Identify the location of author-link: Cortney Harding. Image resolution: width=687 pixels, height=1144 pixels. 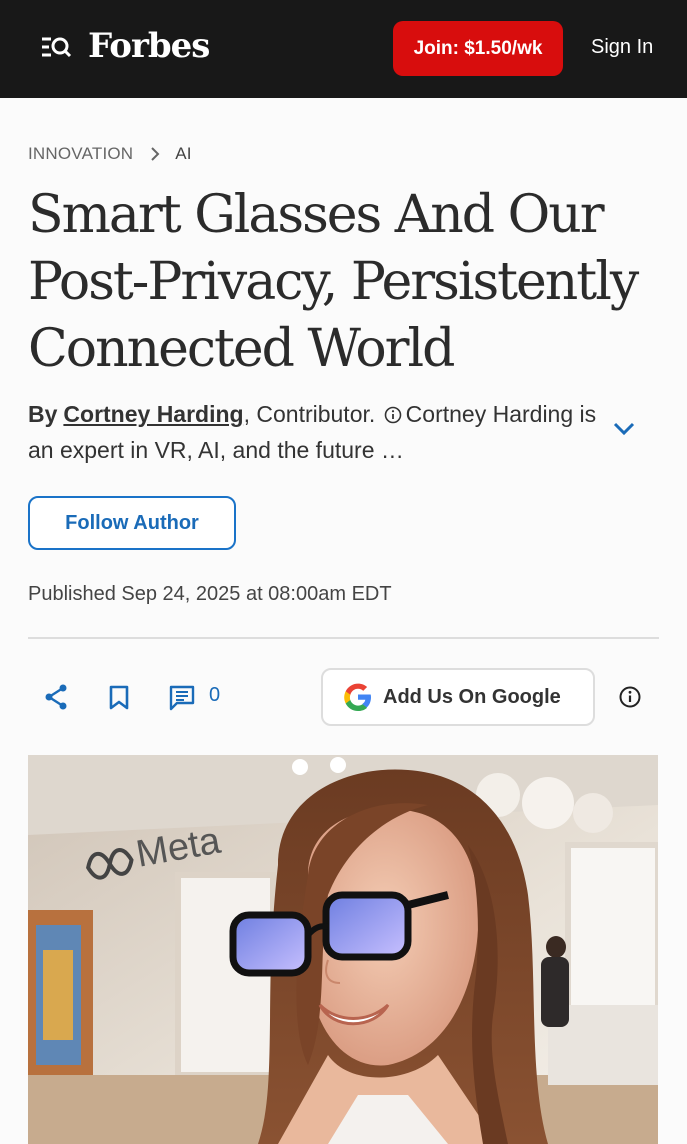
(153, 414).